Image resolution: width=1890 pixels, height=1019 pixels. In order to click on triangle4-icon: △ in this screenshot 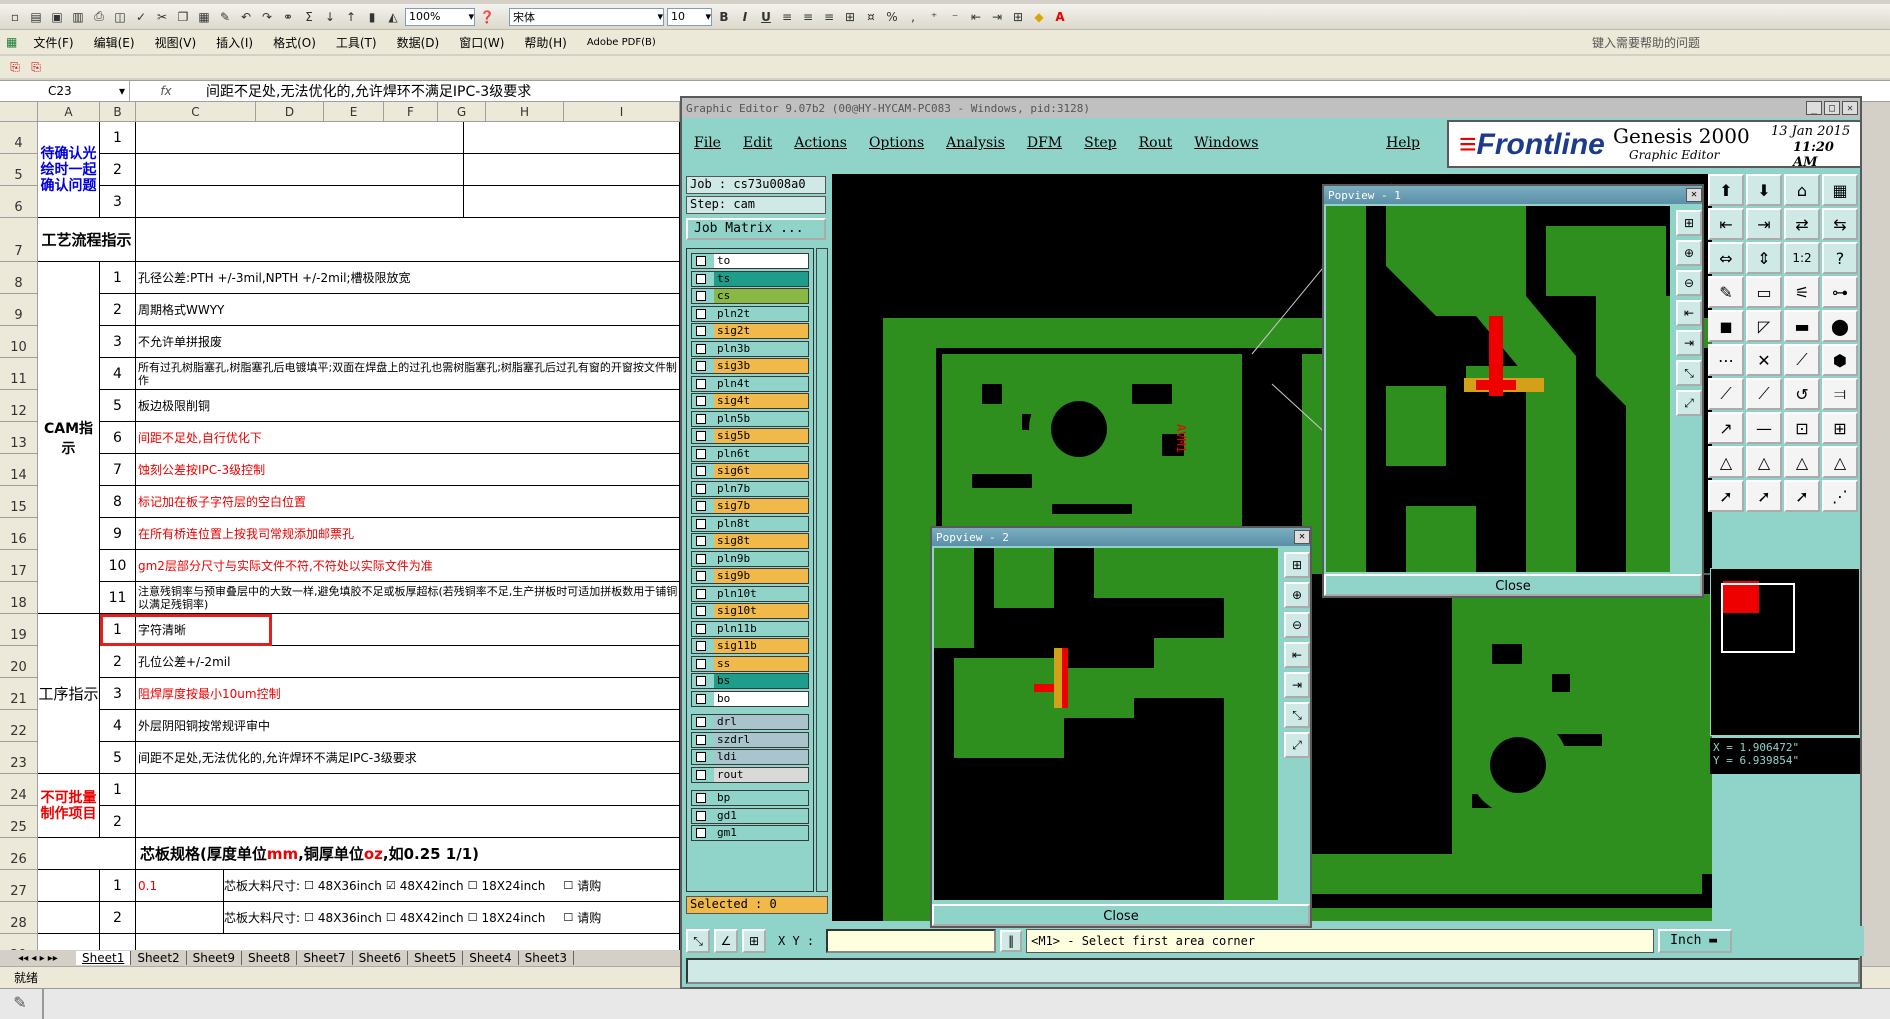, I will do `click(1840, 462)`.